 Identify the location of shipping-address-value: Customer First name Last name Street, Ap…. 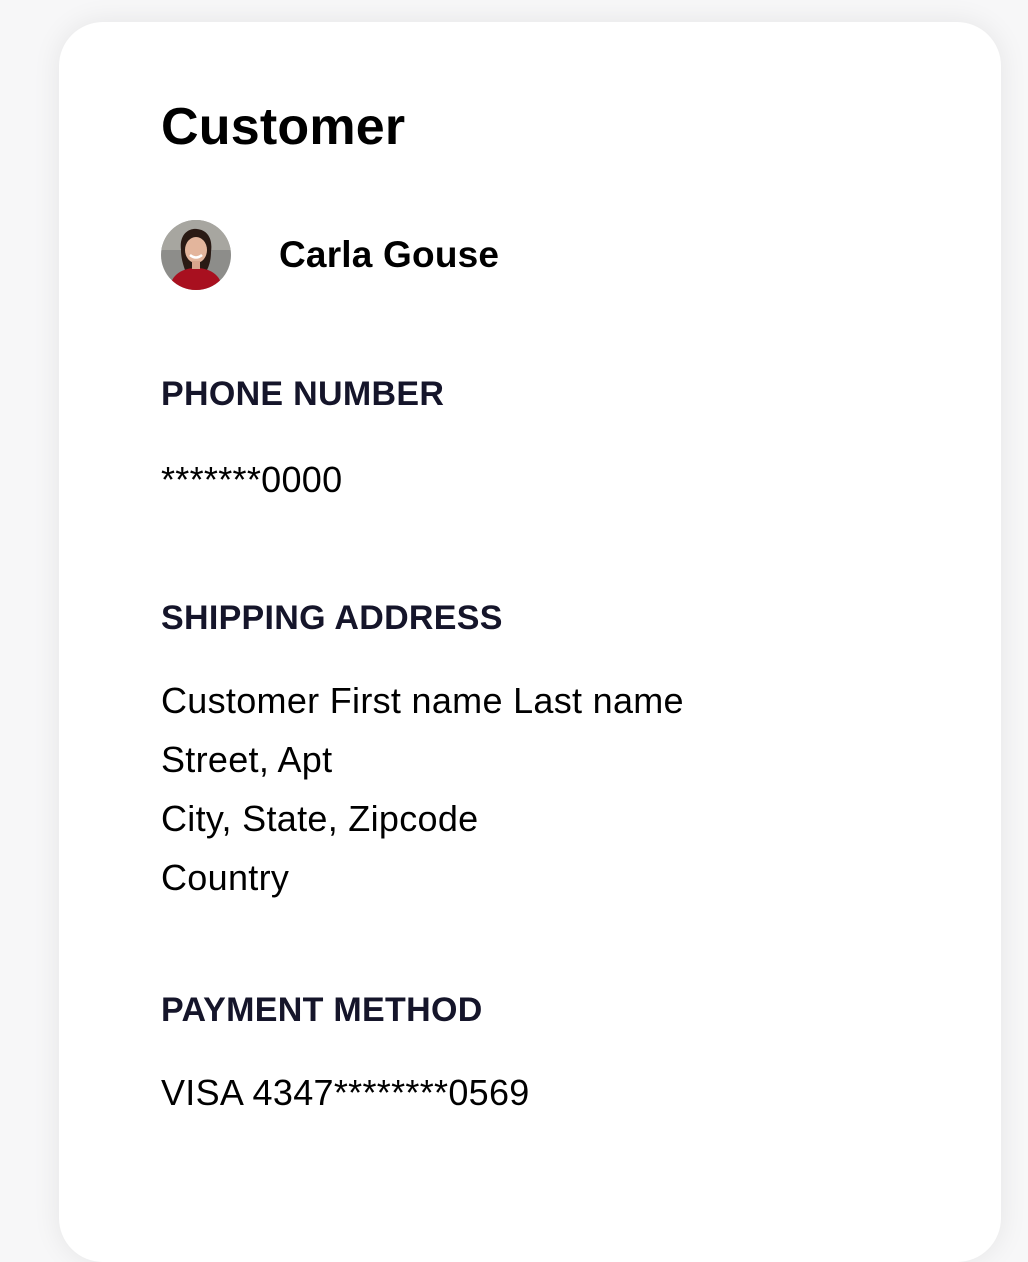
(422, 789).